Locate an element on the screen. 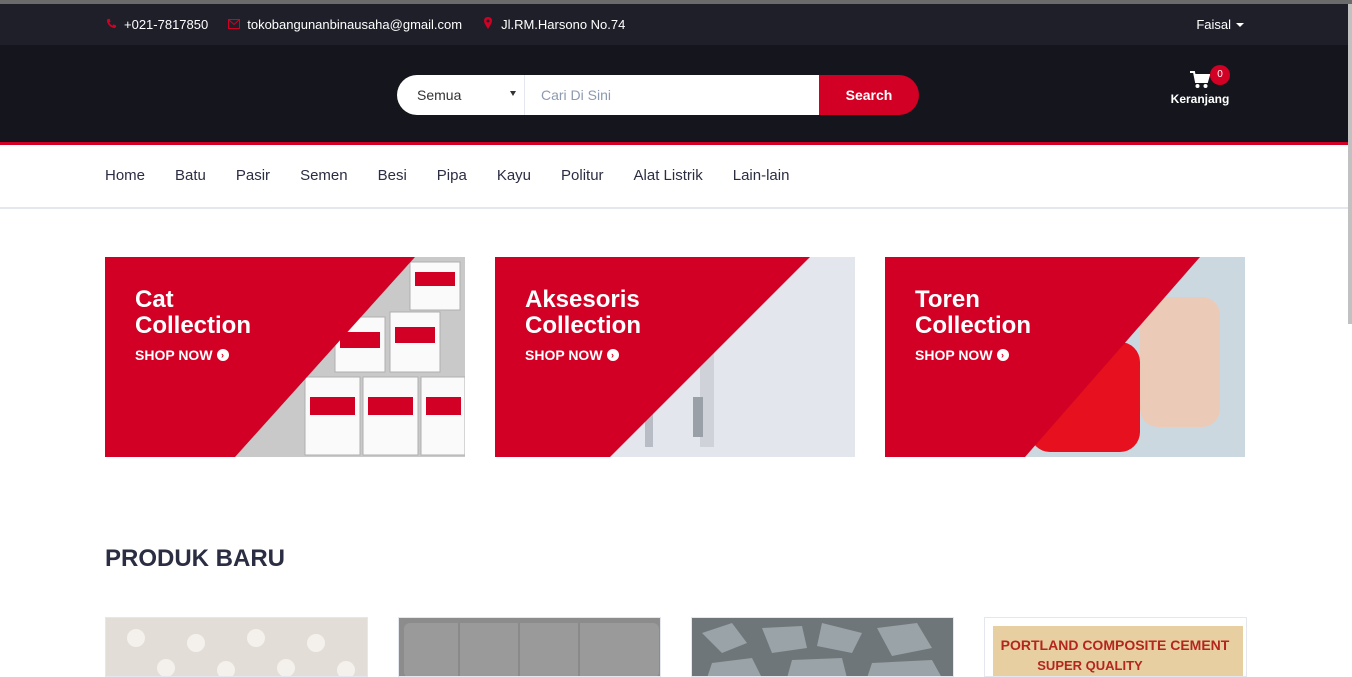 This screenshot has height=677, width=1352. collection-card-aksesoris: Aksesoris Collection SHOP NOW › is located at coordinates (675, 357).